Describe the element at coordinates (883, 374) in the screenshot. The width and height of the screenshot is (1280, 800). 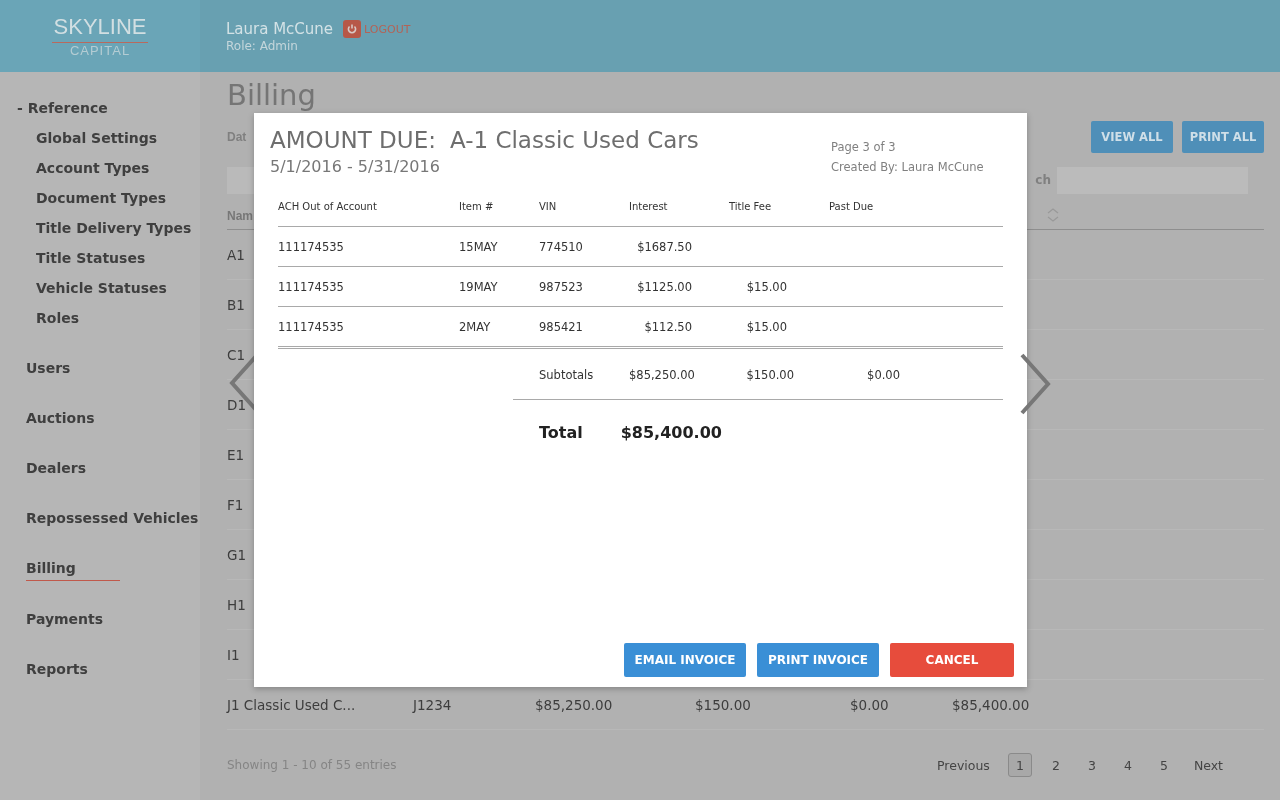
I see `subtotal-value: $0.00` at that location.